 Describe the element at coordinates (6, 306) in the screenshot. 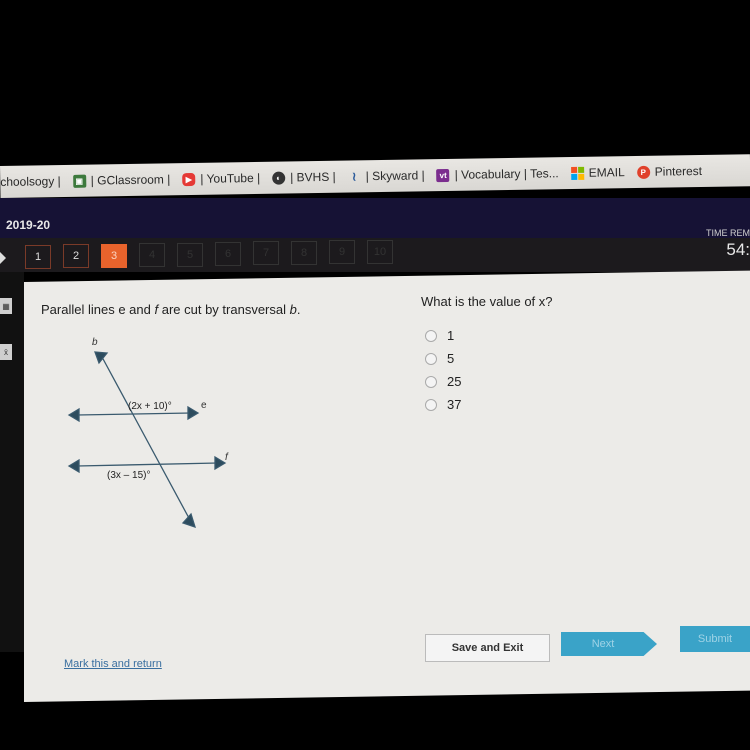

I see `calculator-tool-icon: ▦` at that location.